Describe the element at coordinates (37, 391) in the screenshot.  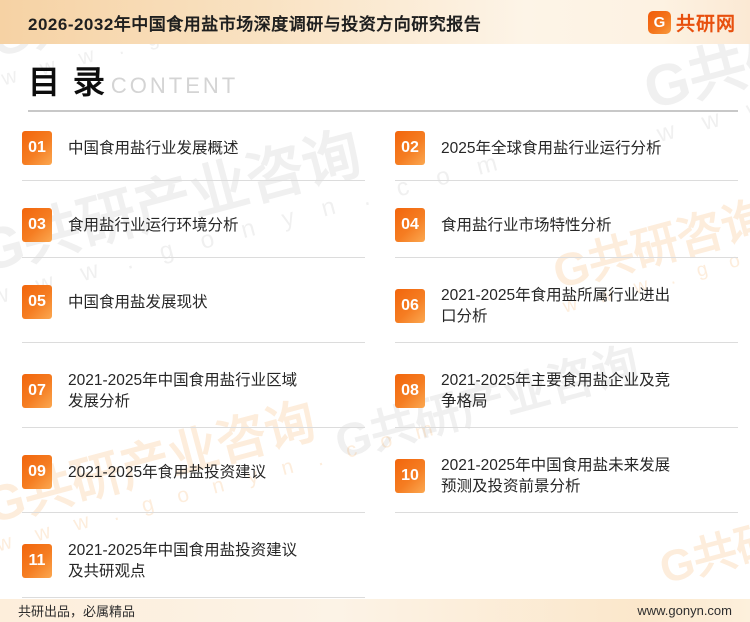
I see `item-number-badge: 07` at that location.